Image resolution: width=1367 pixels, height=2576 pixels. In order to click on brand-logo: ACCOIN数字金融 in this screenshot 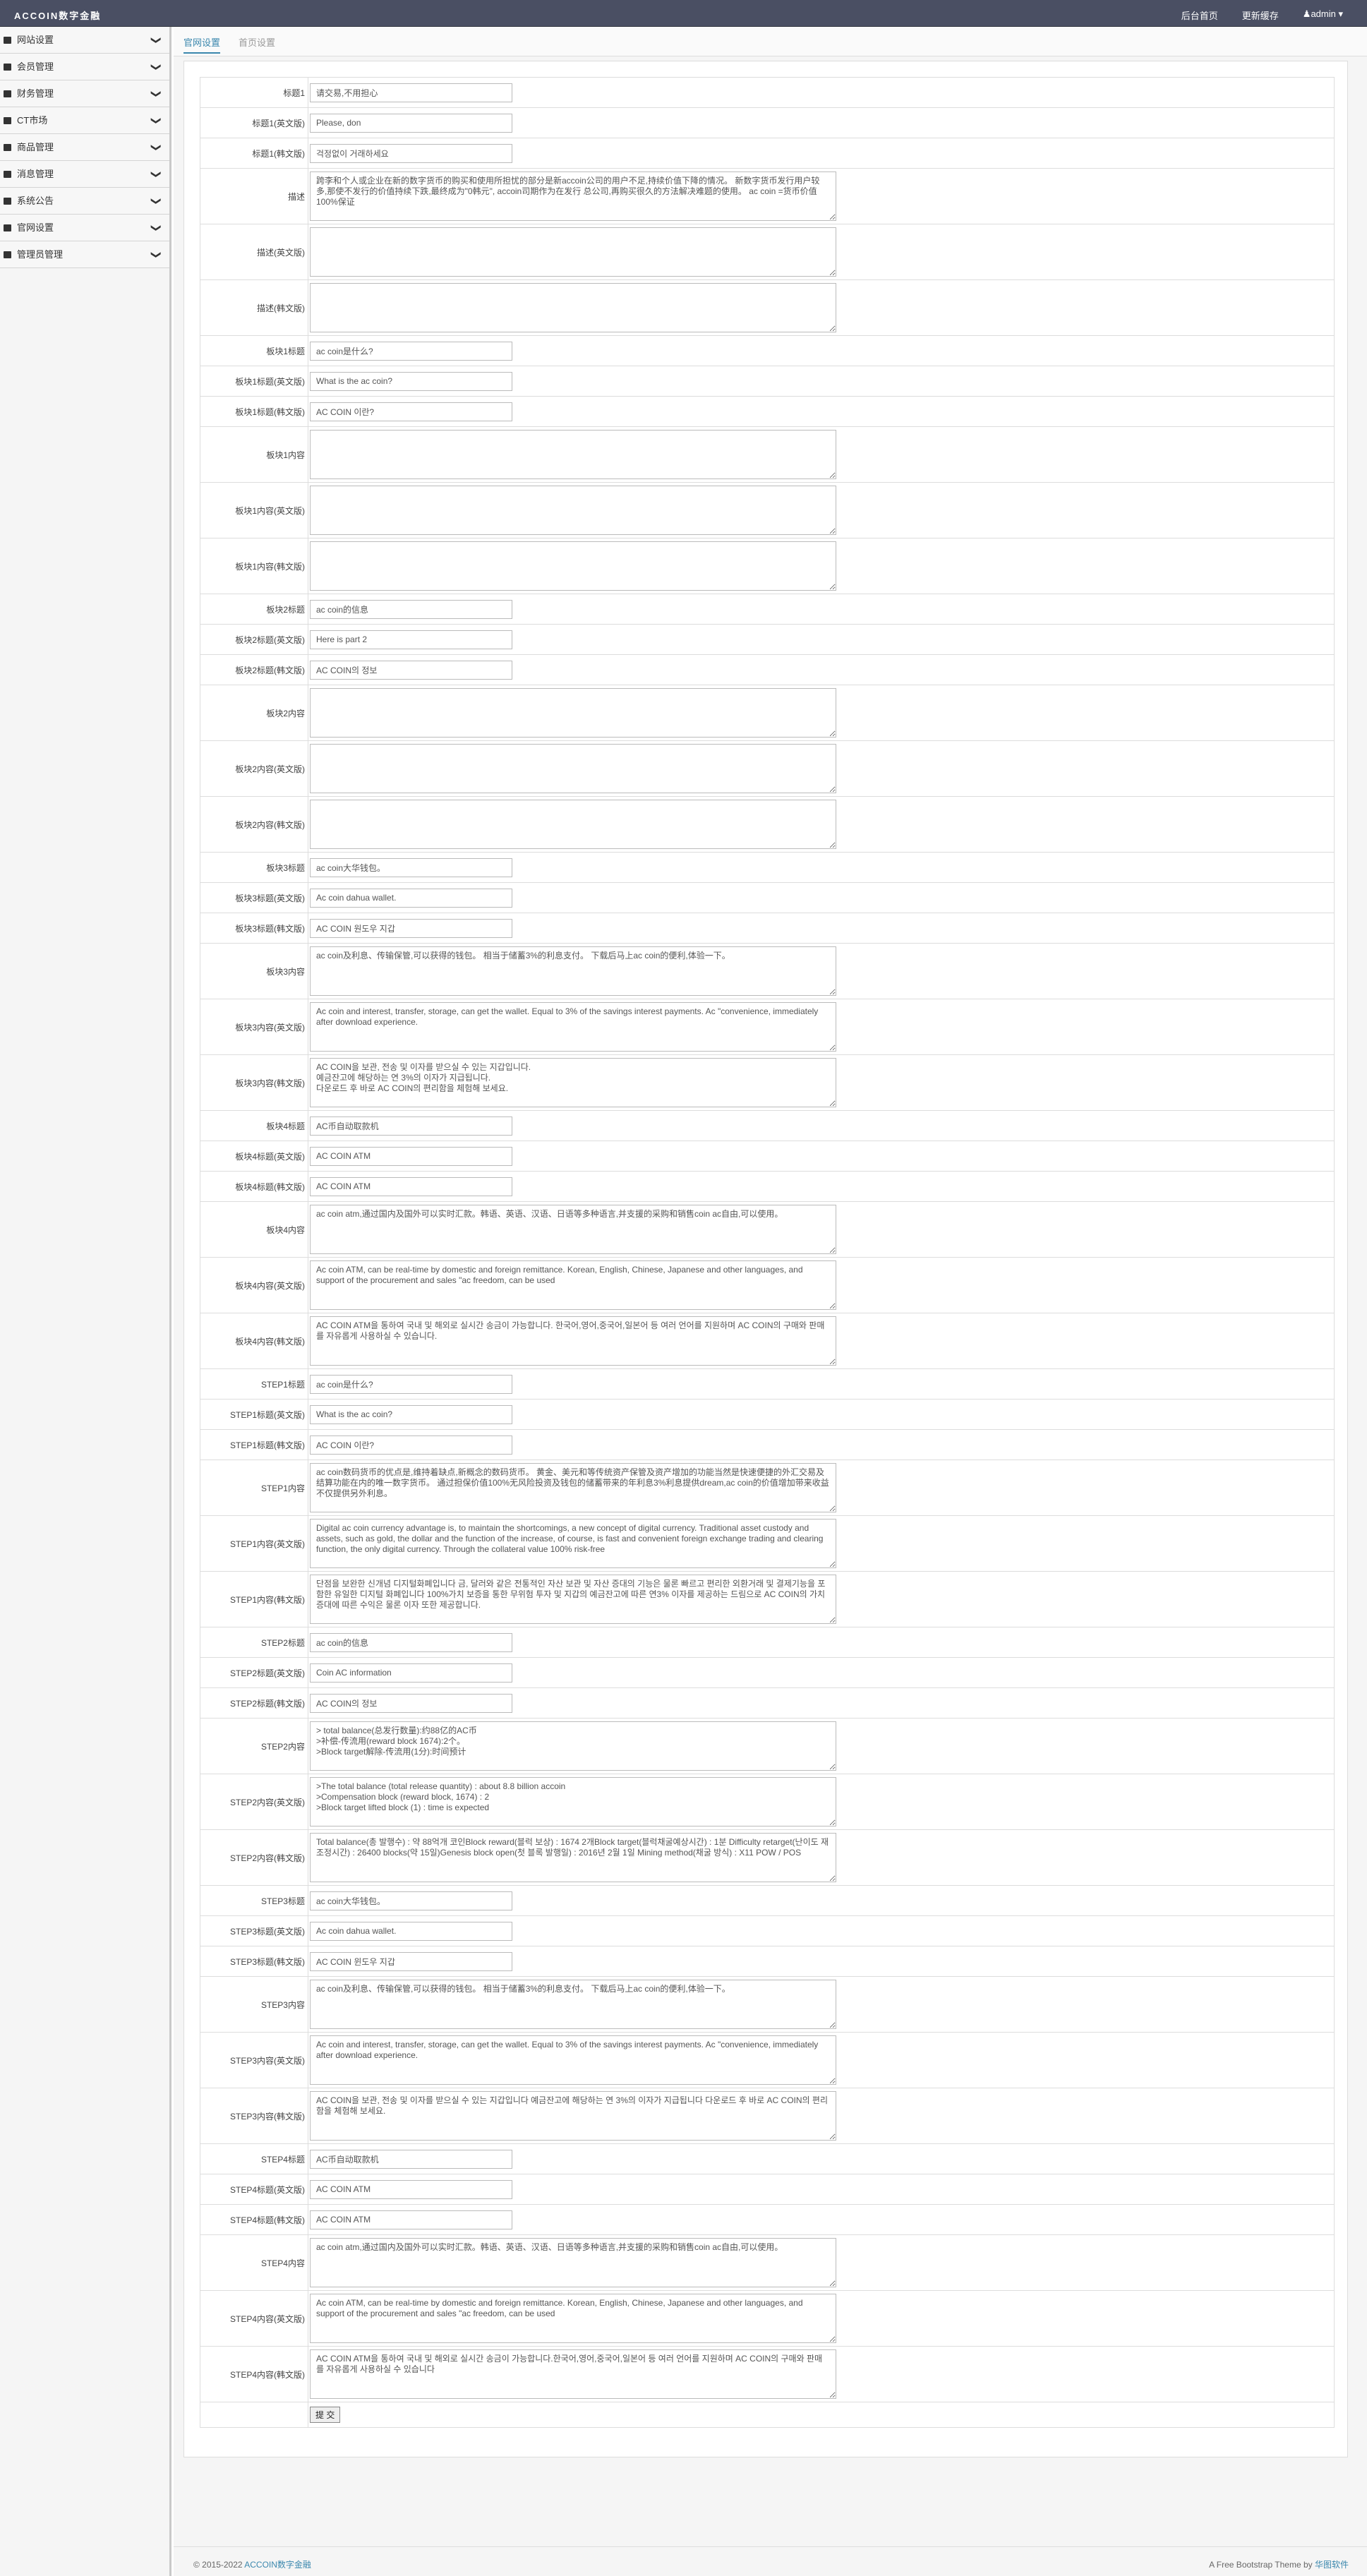, I will do `click(57, 15)`.